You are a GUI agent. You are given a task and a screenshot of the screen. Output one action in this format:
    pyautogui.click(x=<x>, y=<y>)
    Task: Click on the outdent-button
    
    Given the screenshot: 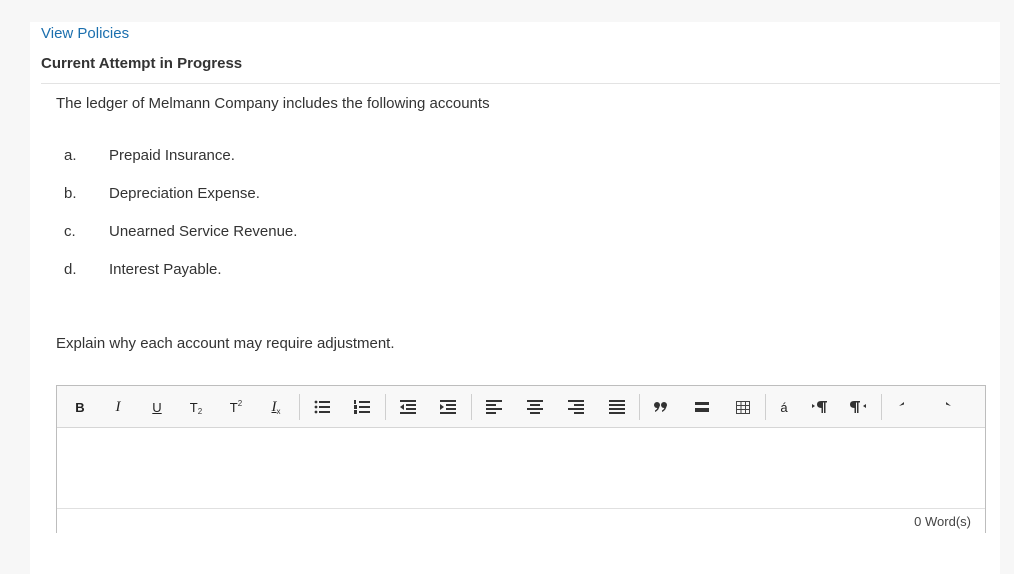 What is the action you would take?
    pyautogui.click(x=408, y=407)
    